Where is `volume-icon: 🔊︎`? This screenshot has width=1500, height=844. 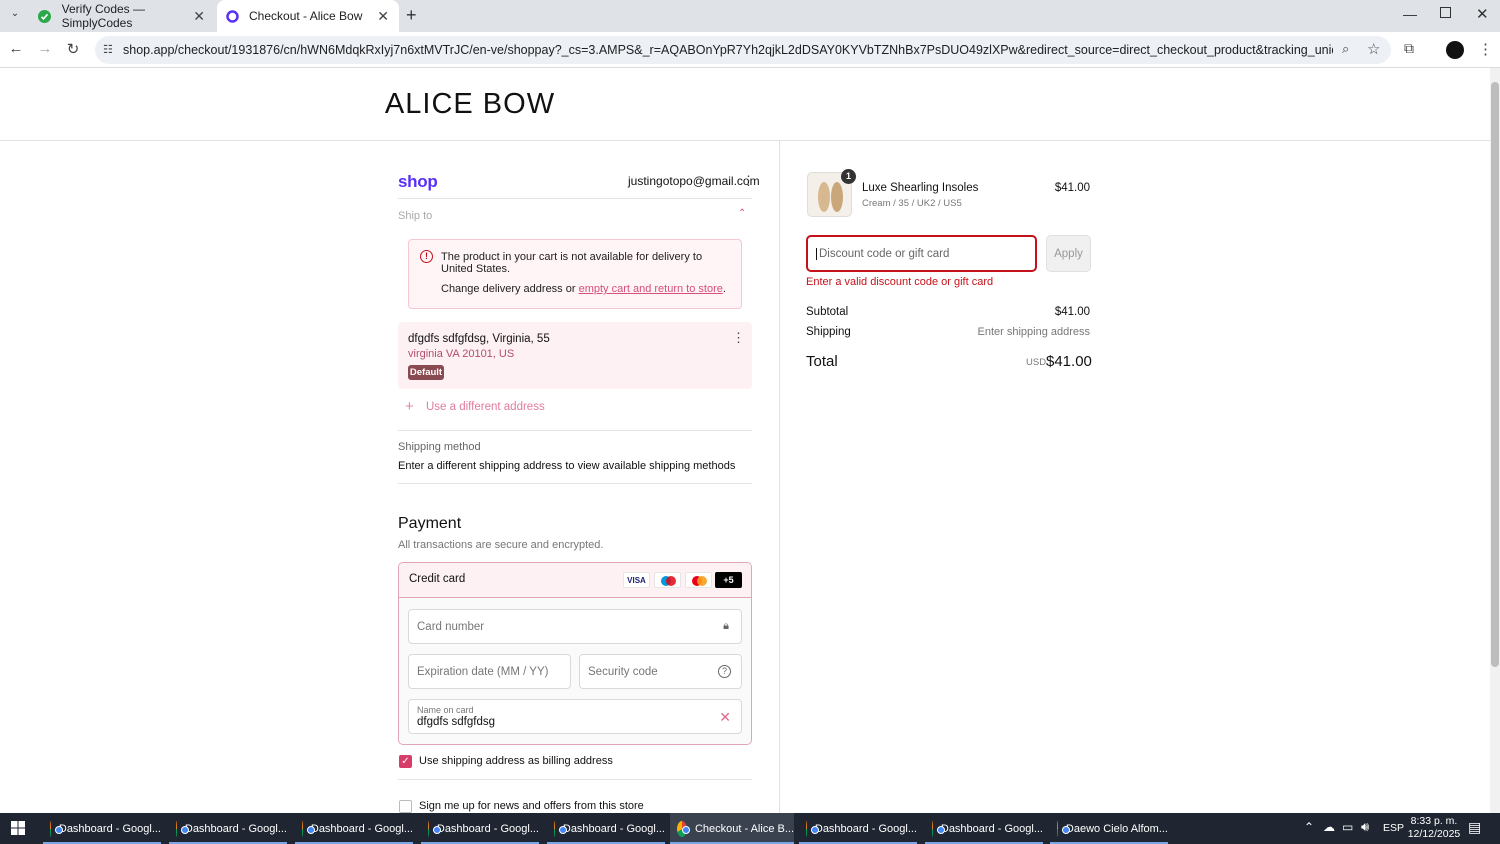
volume-icon: 🔊︎ is located at coordinates (1365, 827).